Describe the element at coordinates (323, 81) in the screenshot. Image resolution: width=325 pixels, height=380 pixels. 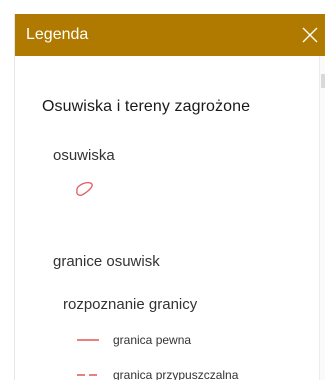
I see `scrollbar-thumb` at that location.